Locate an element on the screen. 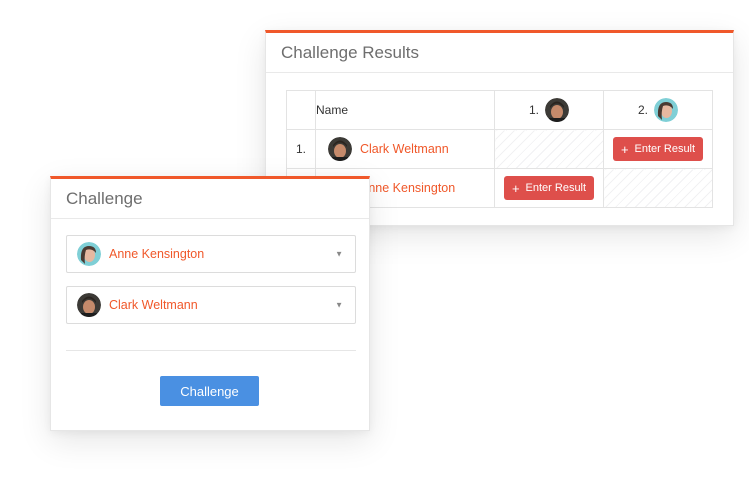  table-header-row: Name 1. 2. is located at coordinates (499, 110).